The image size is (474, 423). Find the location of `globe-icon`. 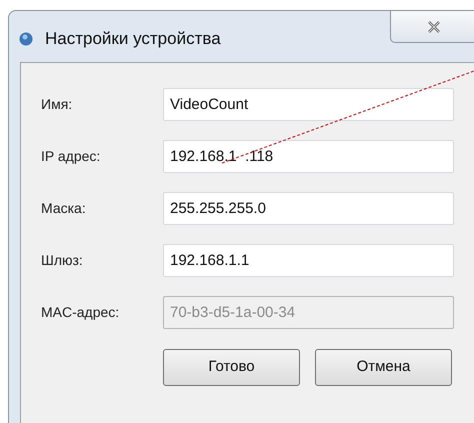

globe-icon is located at coordinates (26, 39).